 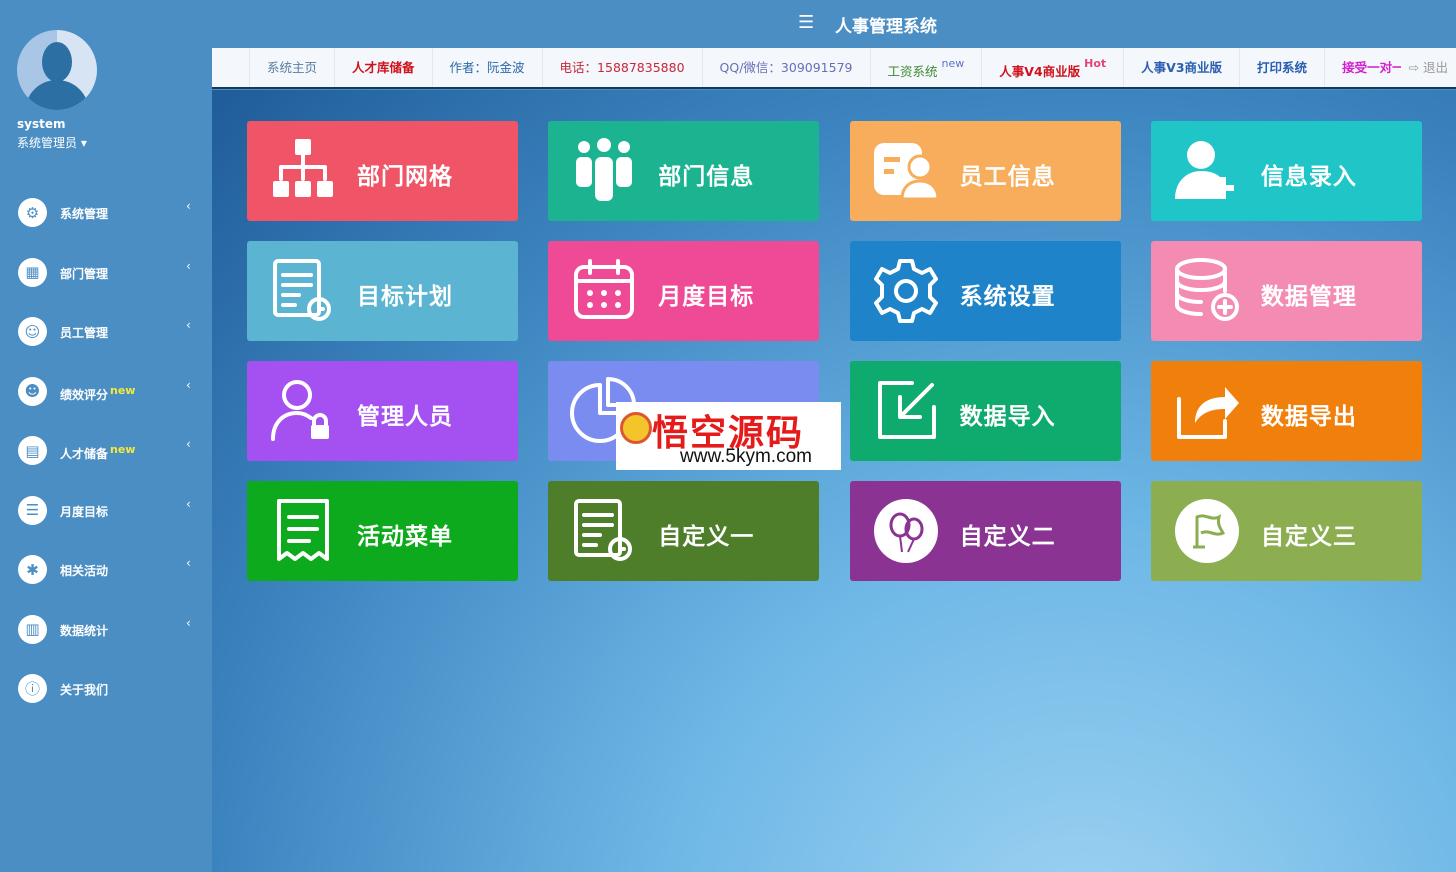 What do you see at coordinates (1206, 531) in the screenshot?
I see `flag-icon` at bounding box center [1206, 531].